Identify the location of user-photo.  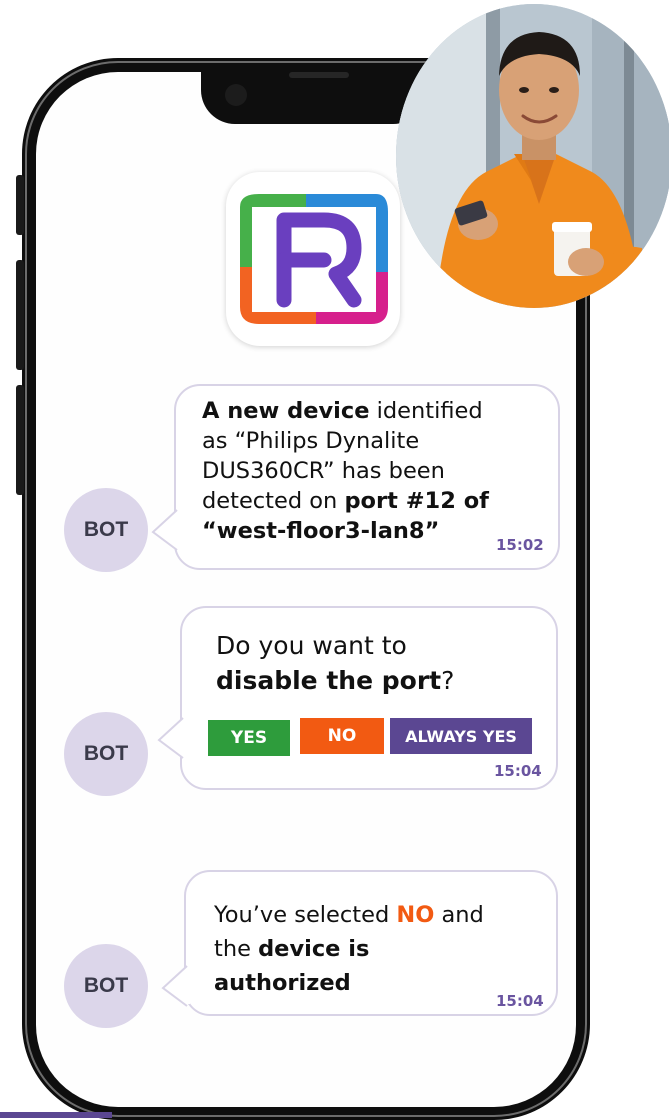
(532, 156).